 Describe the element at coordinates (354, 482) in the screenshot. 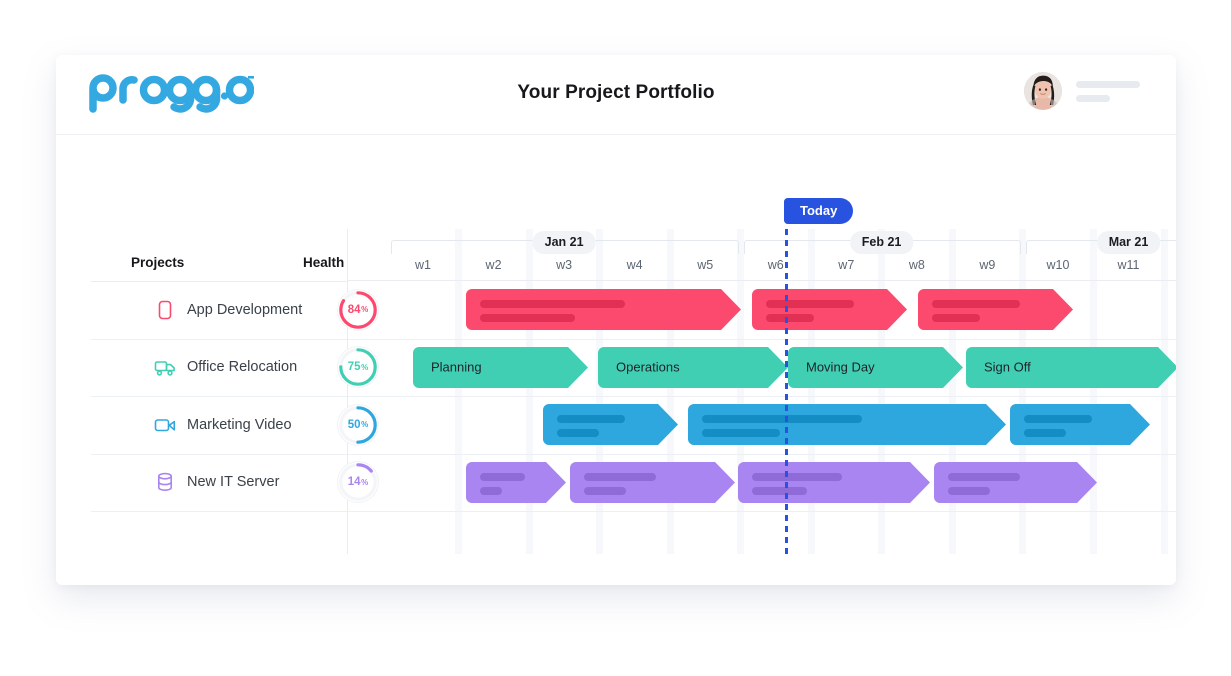

I see `health-number: 14` at that location.